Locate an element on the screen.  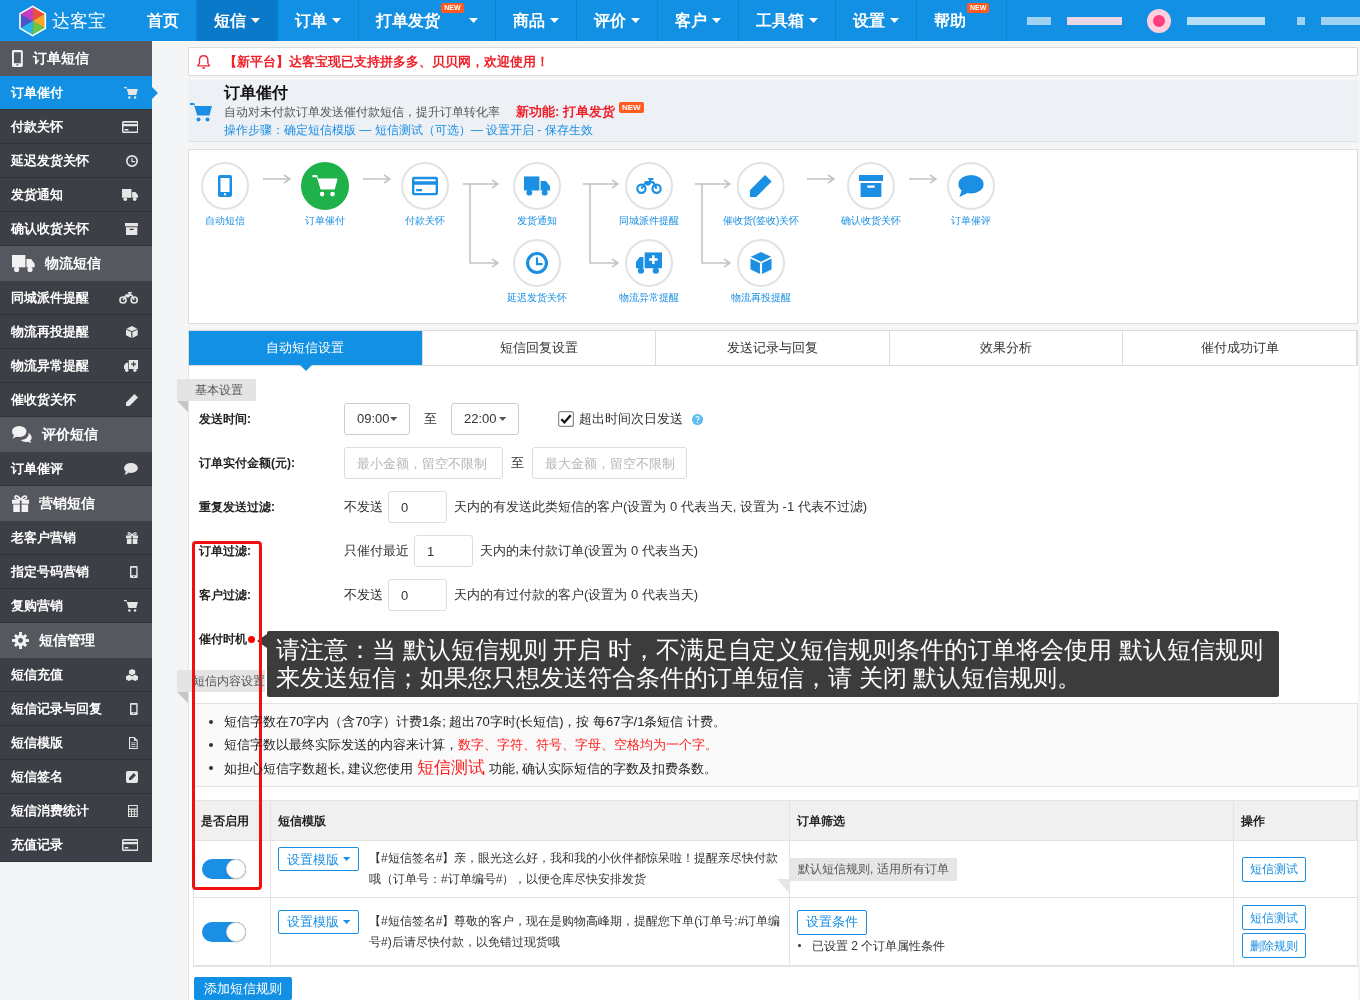
section-title: 短信管理 is located at coordinates (67, 640).